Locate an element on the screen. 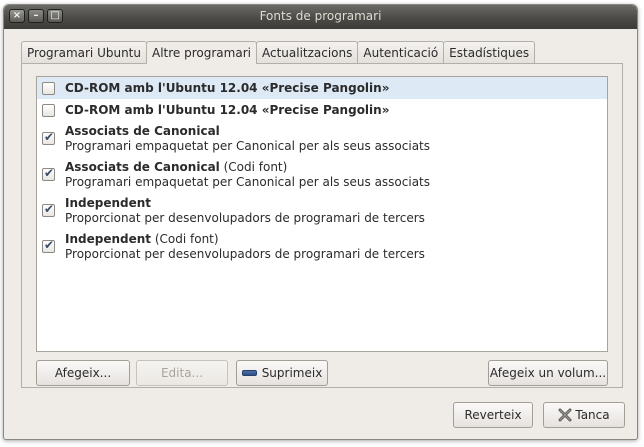 The height and width of the screenshot is (447, 644). title-bar: × – □ Fonts de programari is located at coordinates (320, 17).